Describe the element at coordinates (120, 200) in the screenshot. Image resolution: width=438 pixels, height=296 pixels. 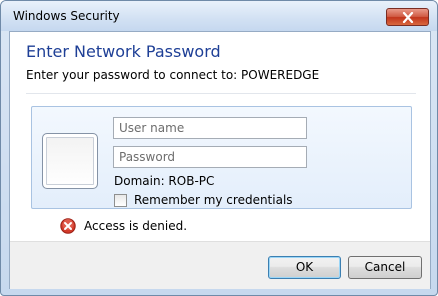
I see `remember-credentials-checkbox` at that location.